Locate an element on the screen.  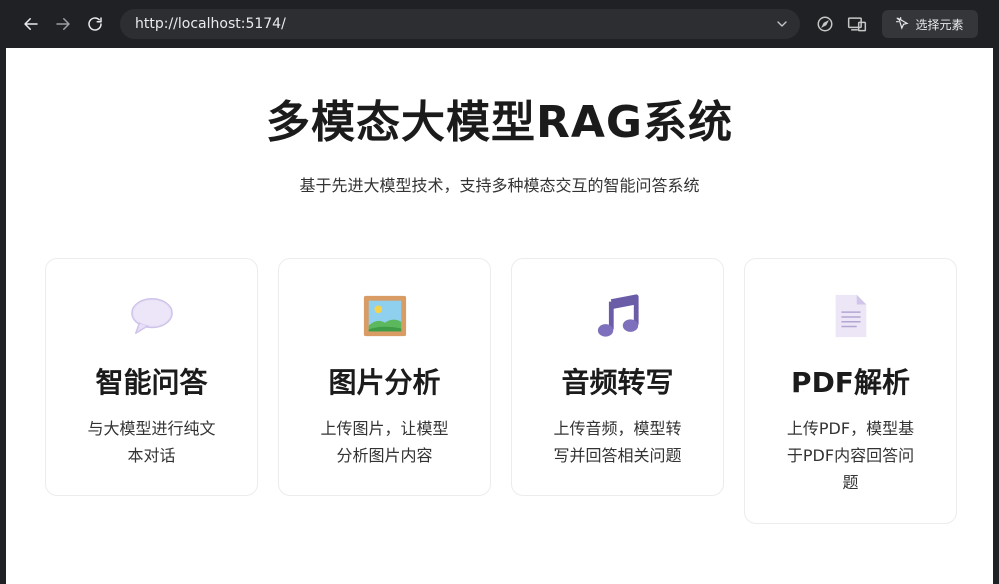
speech-bubble-icon is located at coordinates (151, 317).